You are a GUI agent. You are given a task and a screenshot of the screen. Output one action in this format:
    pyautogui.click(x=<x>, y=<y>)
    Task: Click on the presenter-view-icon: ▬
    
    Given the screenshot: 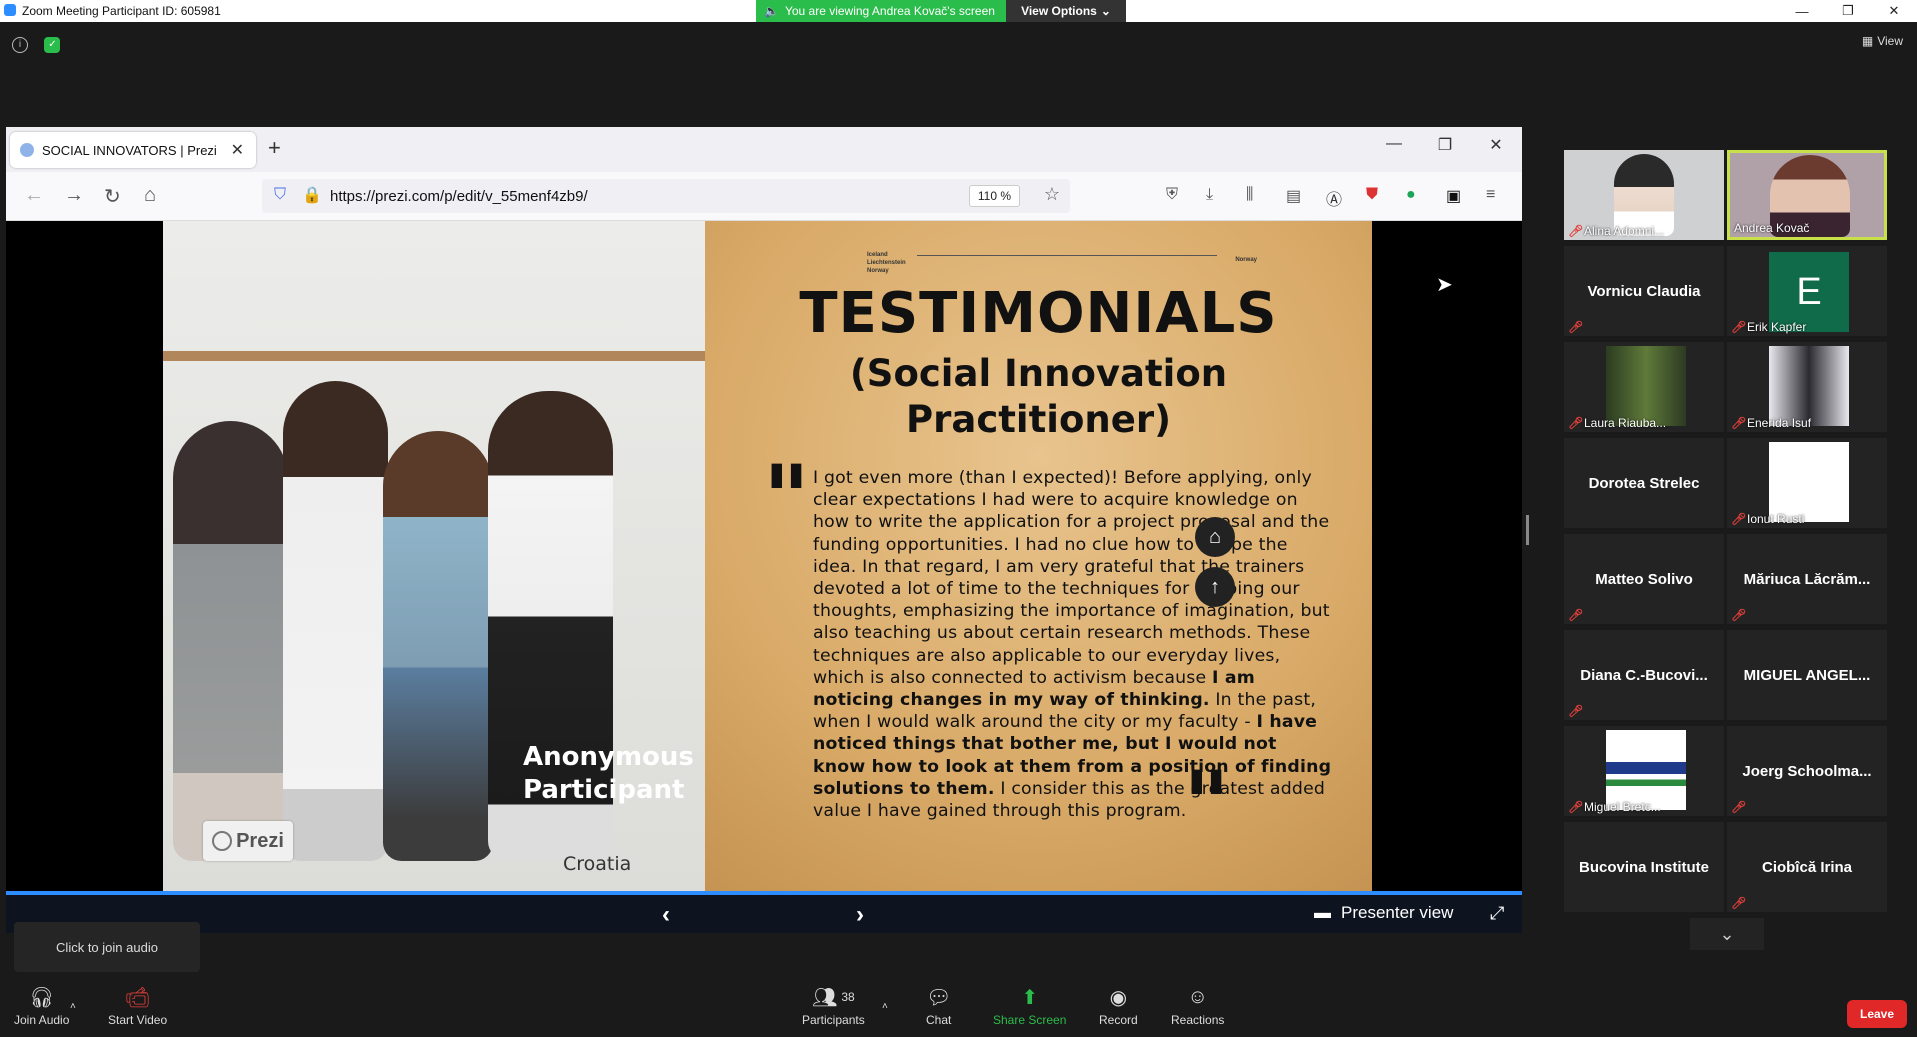 What is the action you would take?
    pyautogui.click(x=1322, y=912)
    